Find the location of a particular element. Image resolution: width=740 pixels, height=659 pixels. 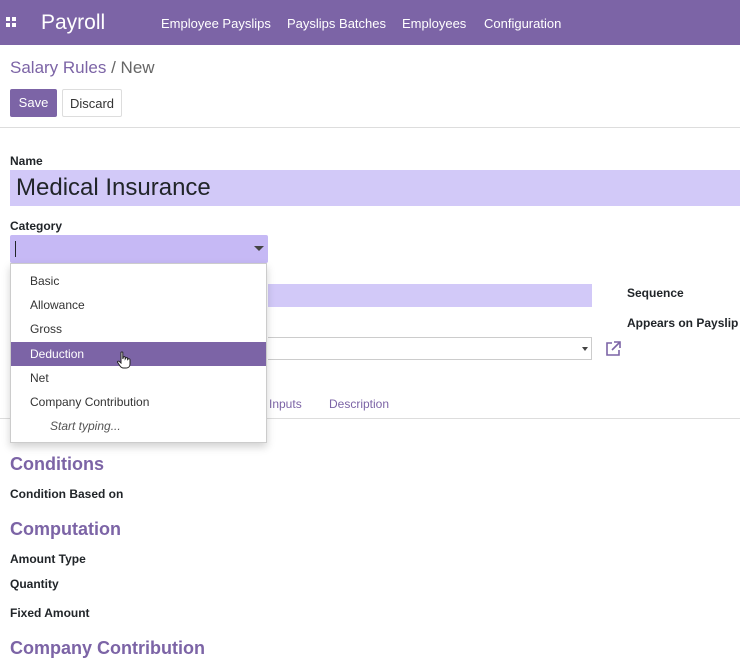

menu-configuration: Configuration is located at coordinates (522, 23).